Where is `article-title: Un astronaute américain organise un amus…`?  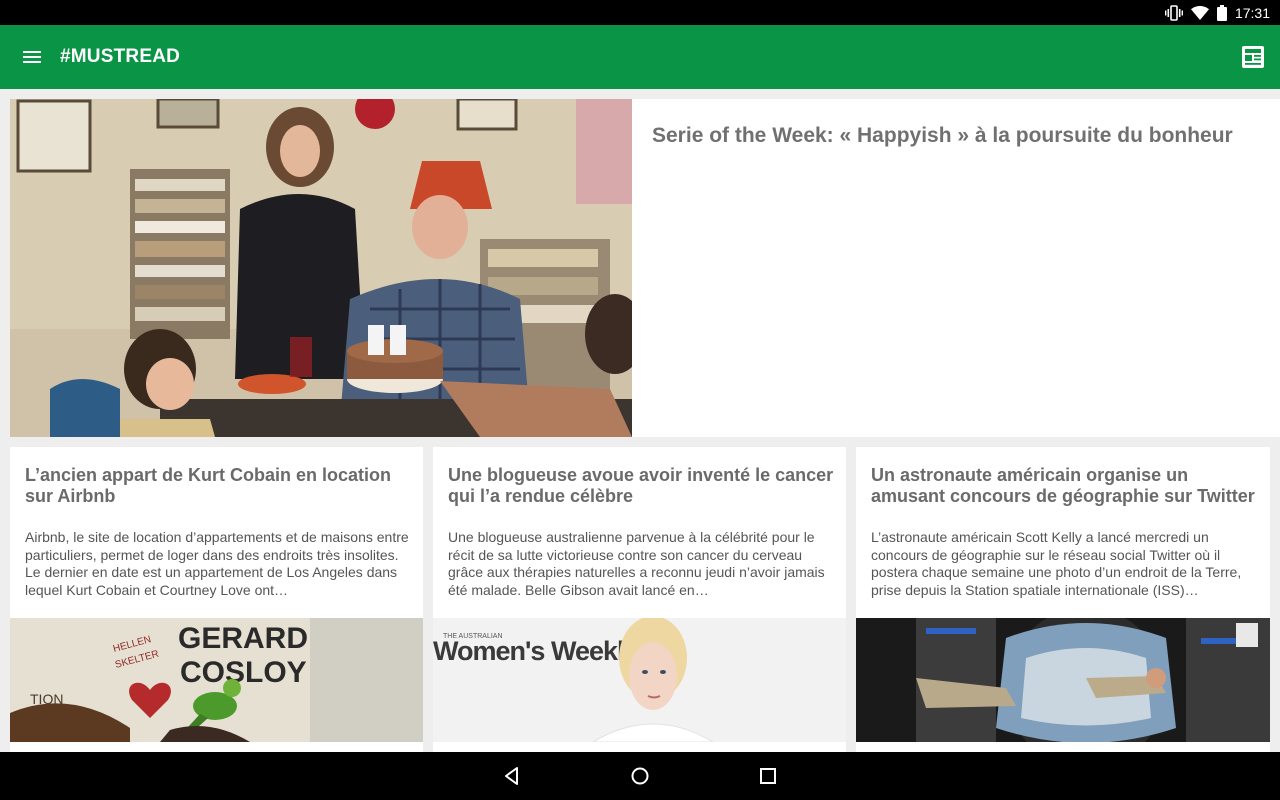 article-title: Un astronaute américain organise un amus… is located at coordinates (1066, 486).